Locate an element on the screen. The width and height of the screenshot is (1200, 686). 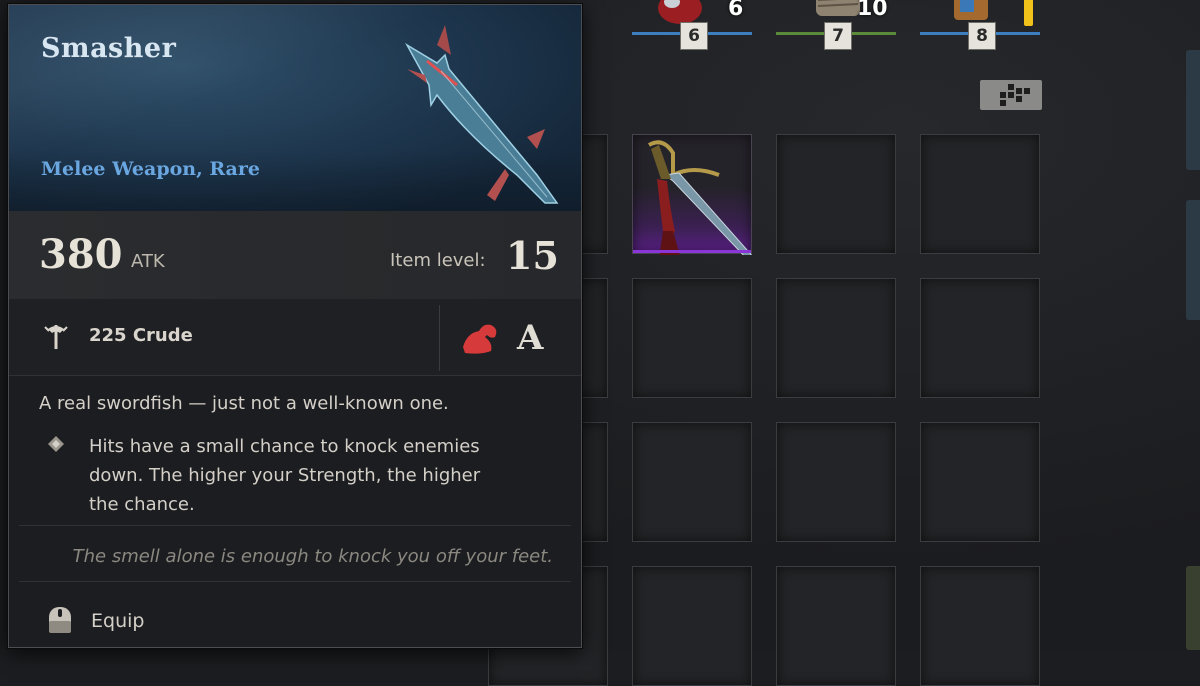
crude-icon is located at coordinates (56, 337).